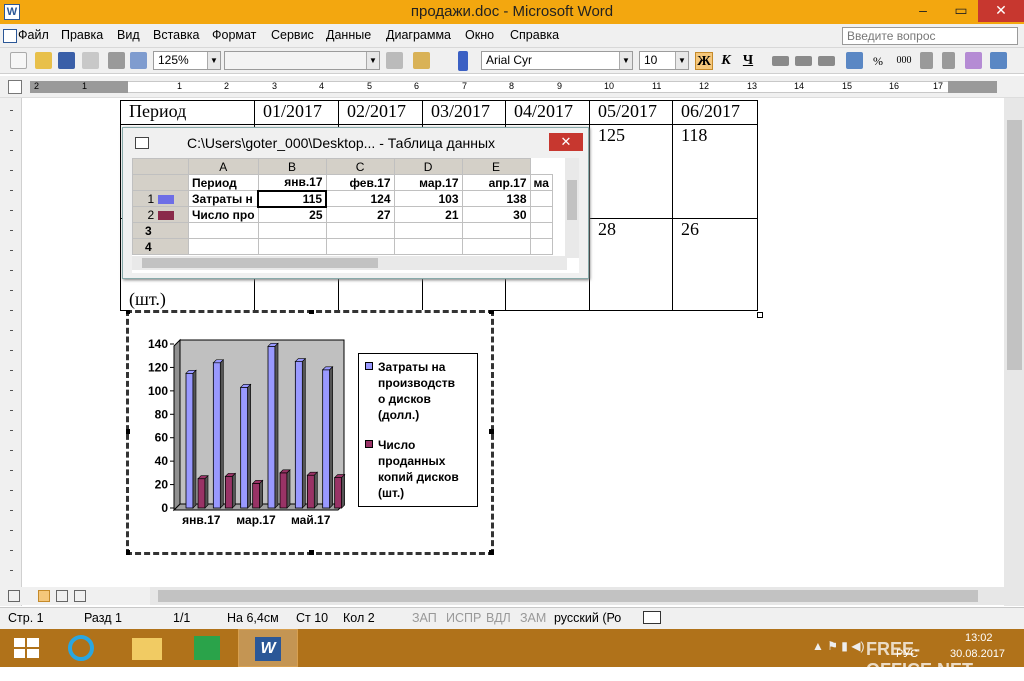  What do you see at coordinates (360, 182) in the screenshot?
I see `datasheet-cell: фев.17` at bounding box center [360, 182].